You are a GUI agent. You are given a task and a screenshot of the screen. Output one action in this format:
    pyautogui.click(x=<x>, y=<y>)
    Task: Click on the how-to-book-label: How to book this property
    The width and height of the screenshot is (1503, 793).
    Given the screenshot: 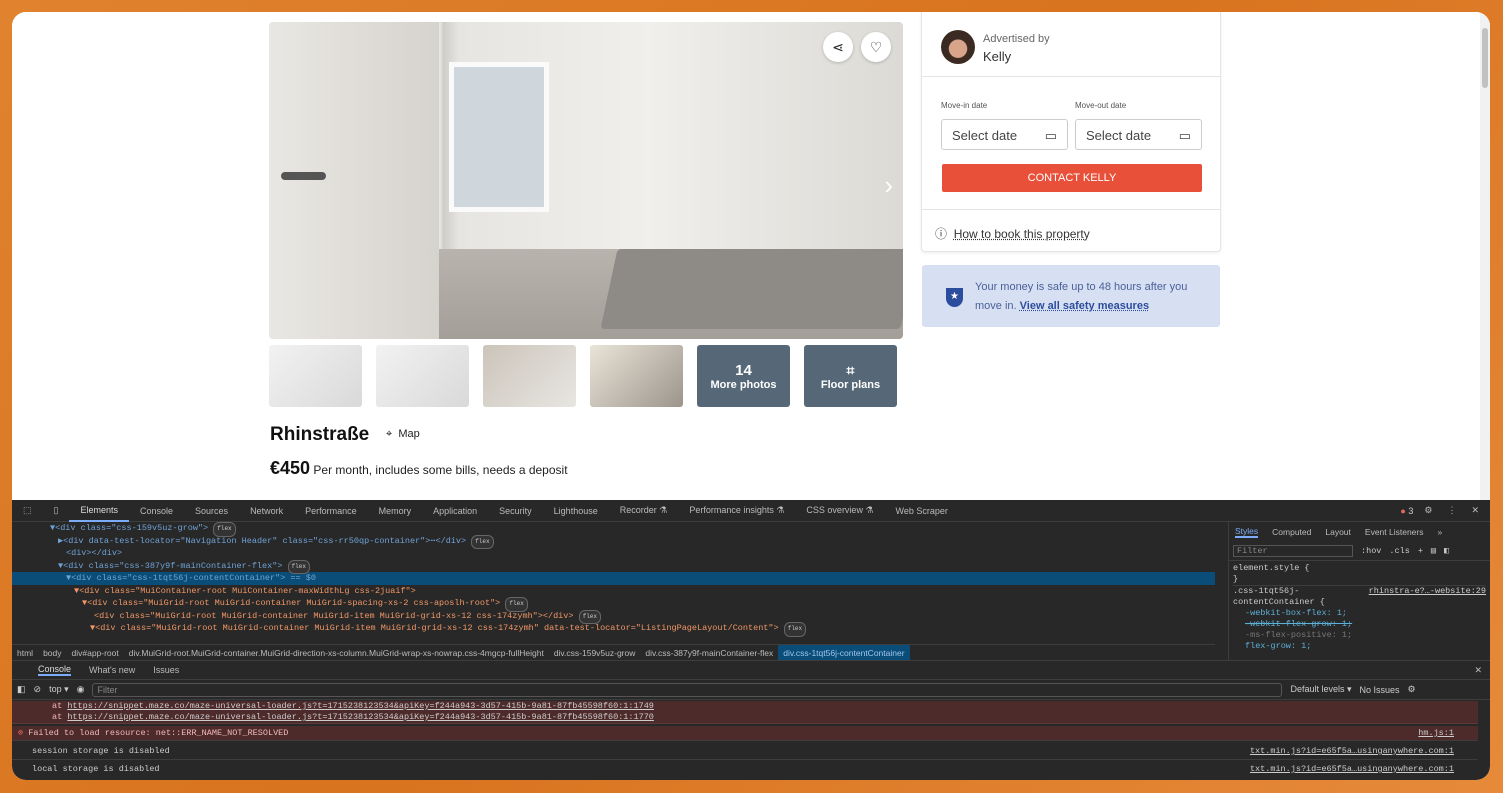 What is the action you would take?
    pyautogui.click(x=1021, y=234)
    